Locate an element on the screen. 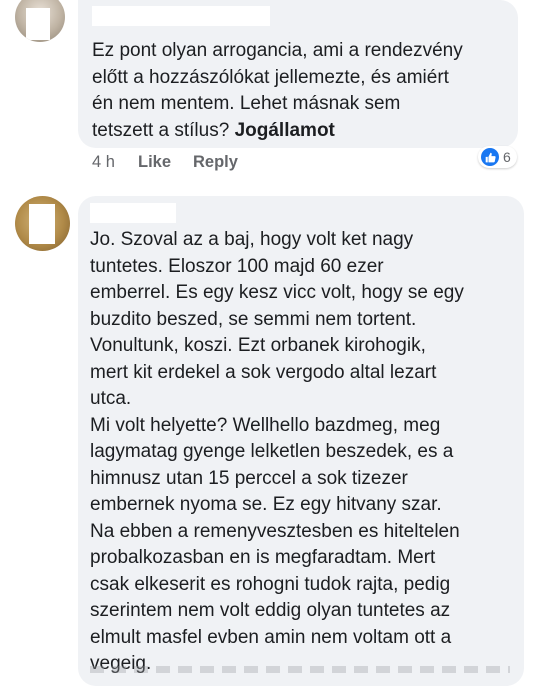 This screenshot has height=686, width=539. like-button: Like is located at coordinates (154, 162).